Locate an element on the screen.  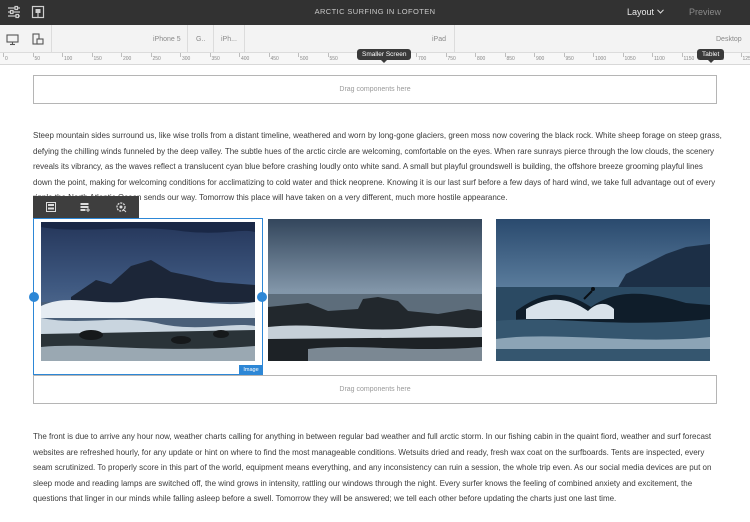
ruler-tick-label: 1000 is located at coordinates (601, 59).